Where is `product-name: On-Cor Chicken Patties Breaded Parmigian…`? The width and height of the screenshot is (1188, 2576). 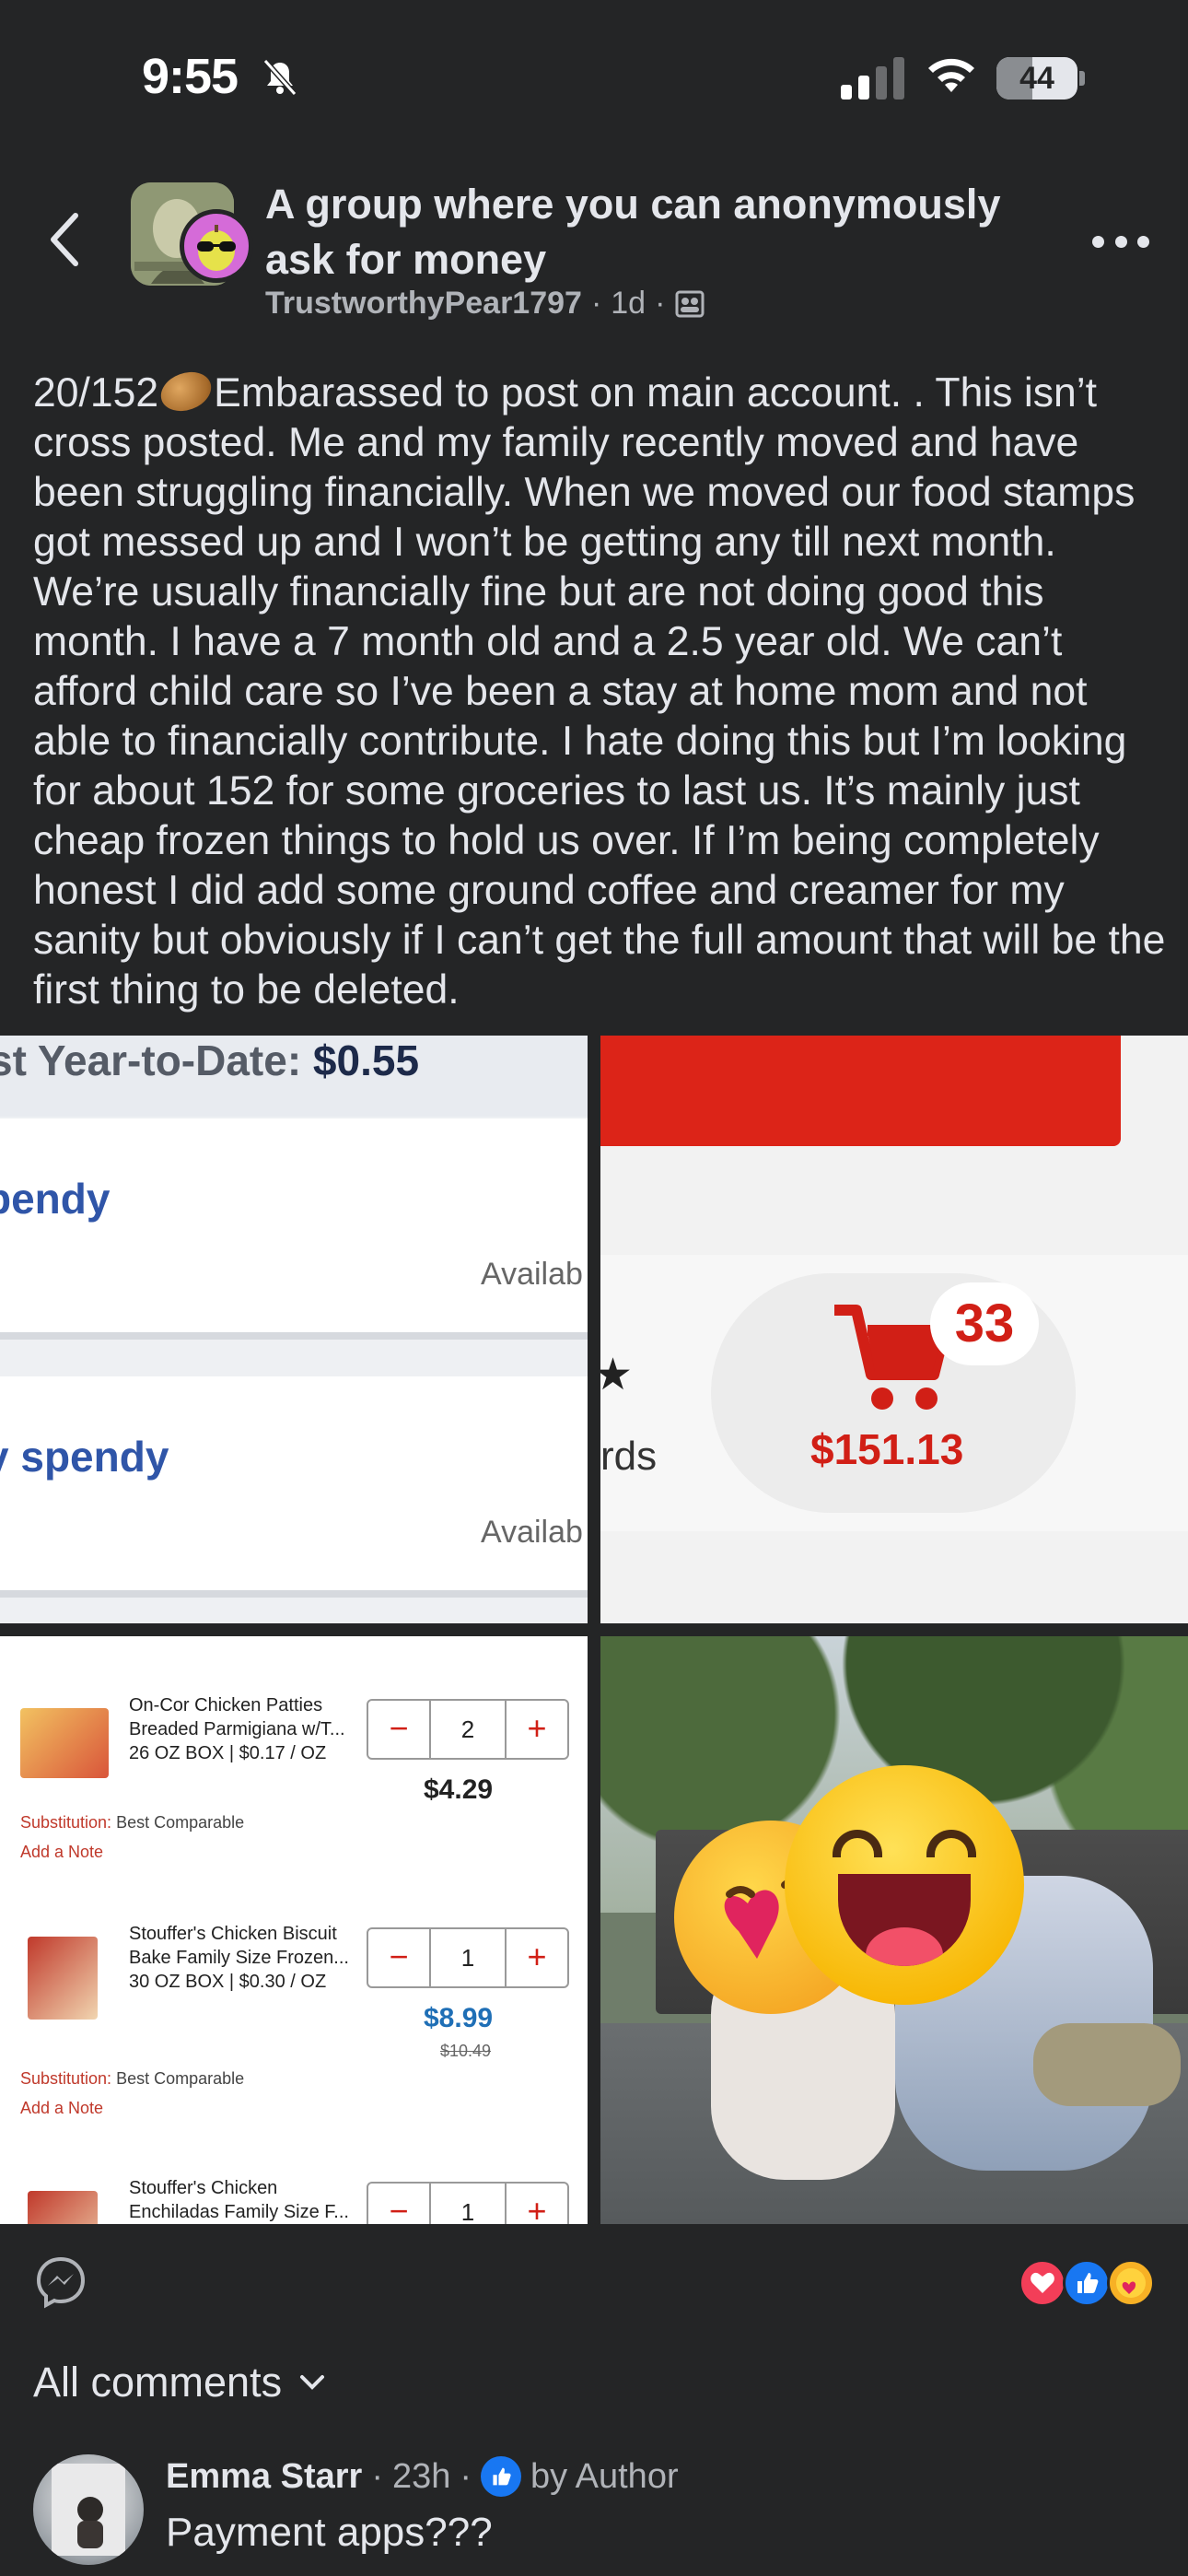
product-name: On-Cor Chicken Patties Breaded Parmigian… is located at coordinates (237, 1729).